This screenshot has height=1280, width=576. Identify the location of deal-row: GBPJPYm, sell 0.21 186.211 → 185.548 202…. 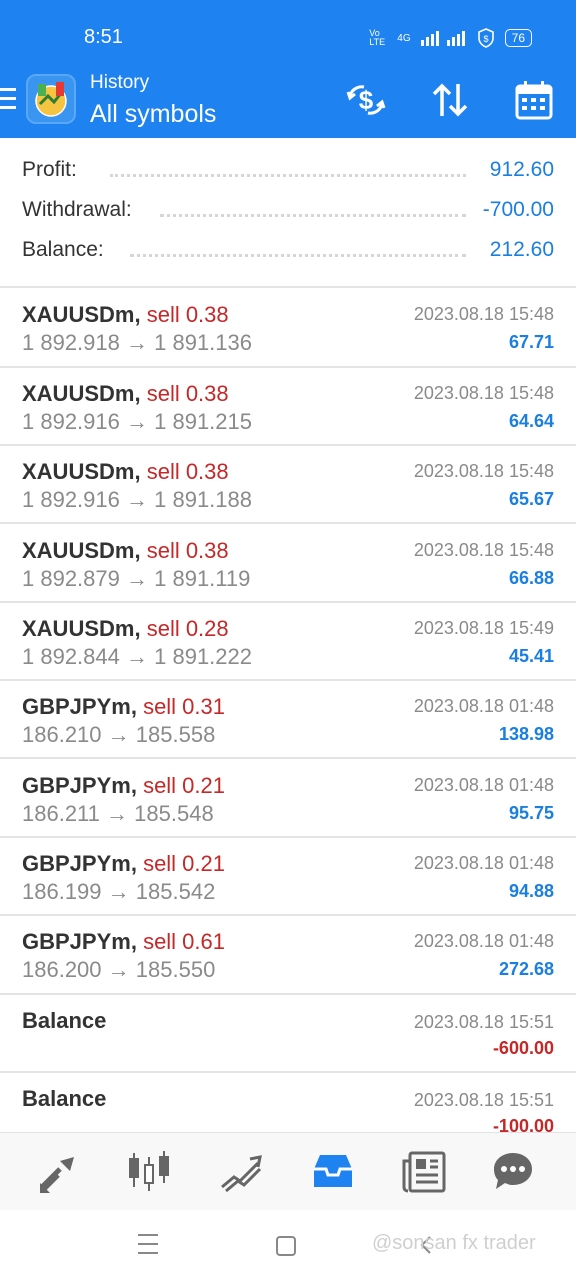
(288, 798).